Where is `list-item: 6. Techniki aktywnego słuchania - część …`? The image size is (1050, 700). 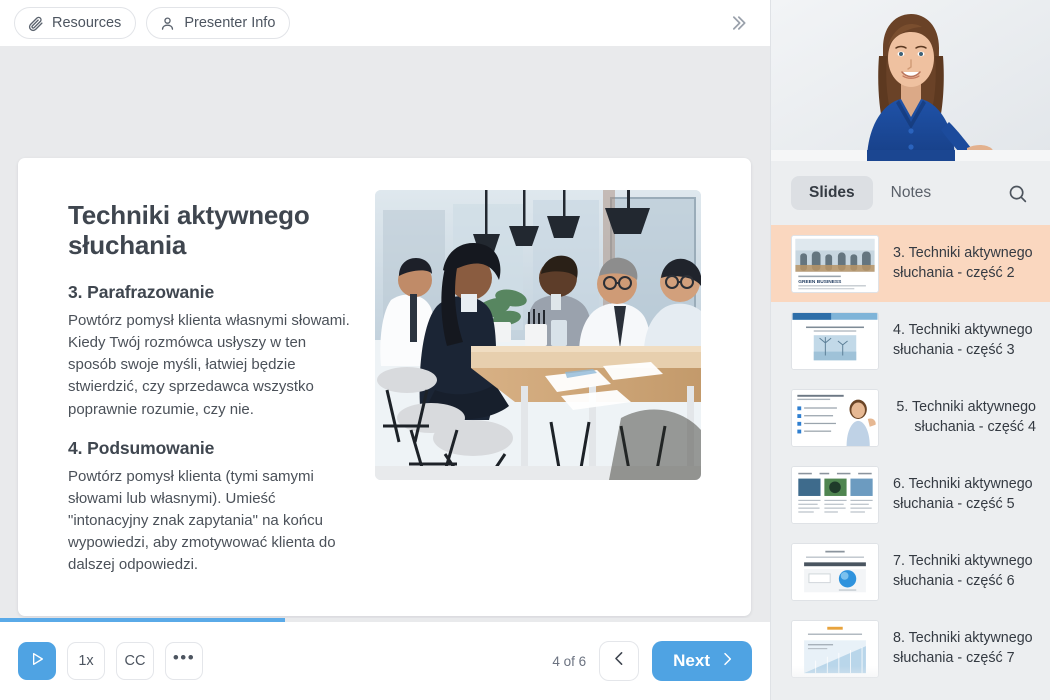
list-item: 6. Techniki aktywnego słuchania - część … is located at coordinates (910, 494).